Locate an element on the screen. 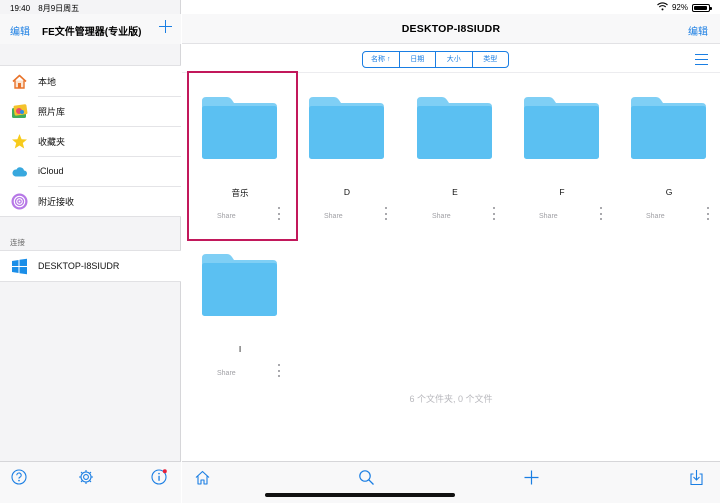 Image resolution: width=720 pixels, height=503 pixels. connections-section-header: 连接 is located at coordinates (17, 242).